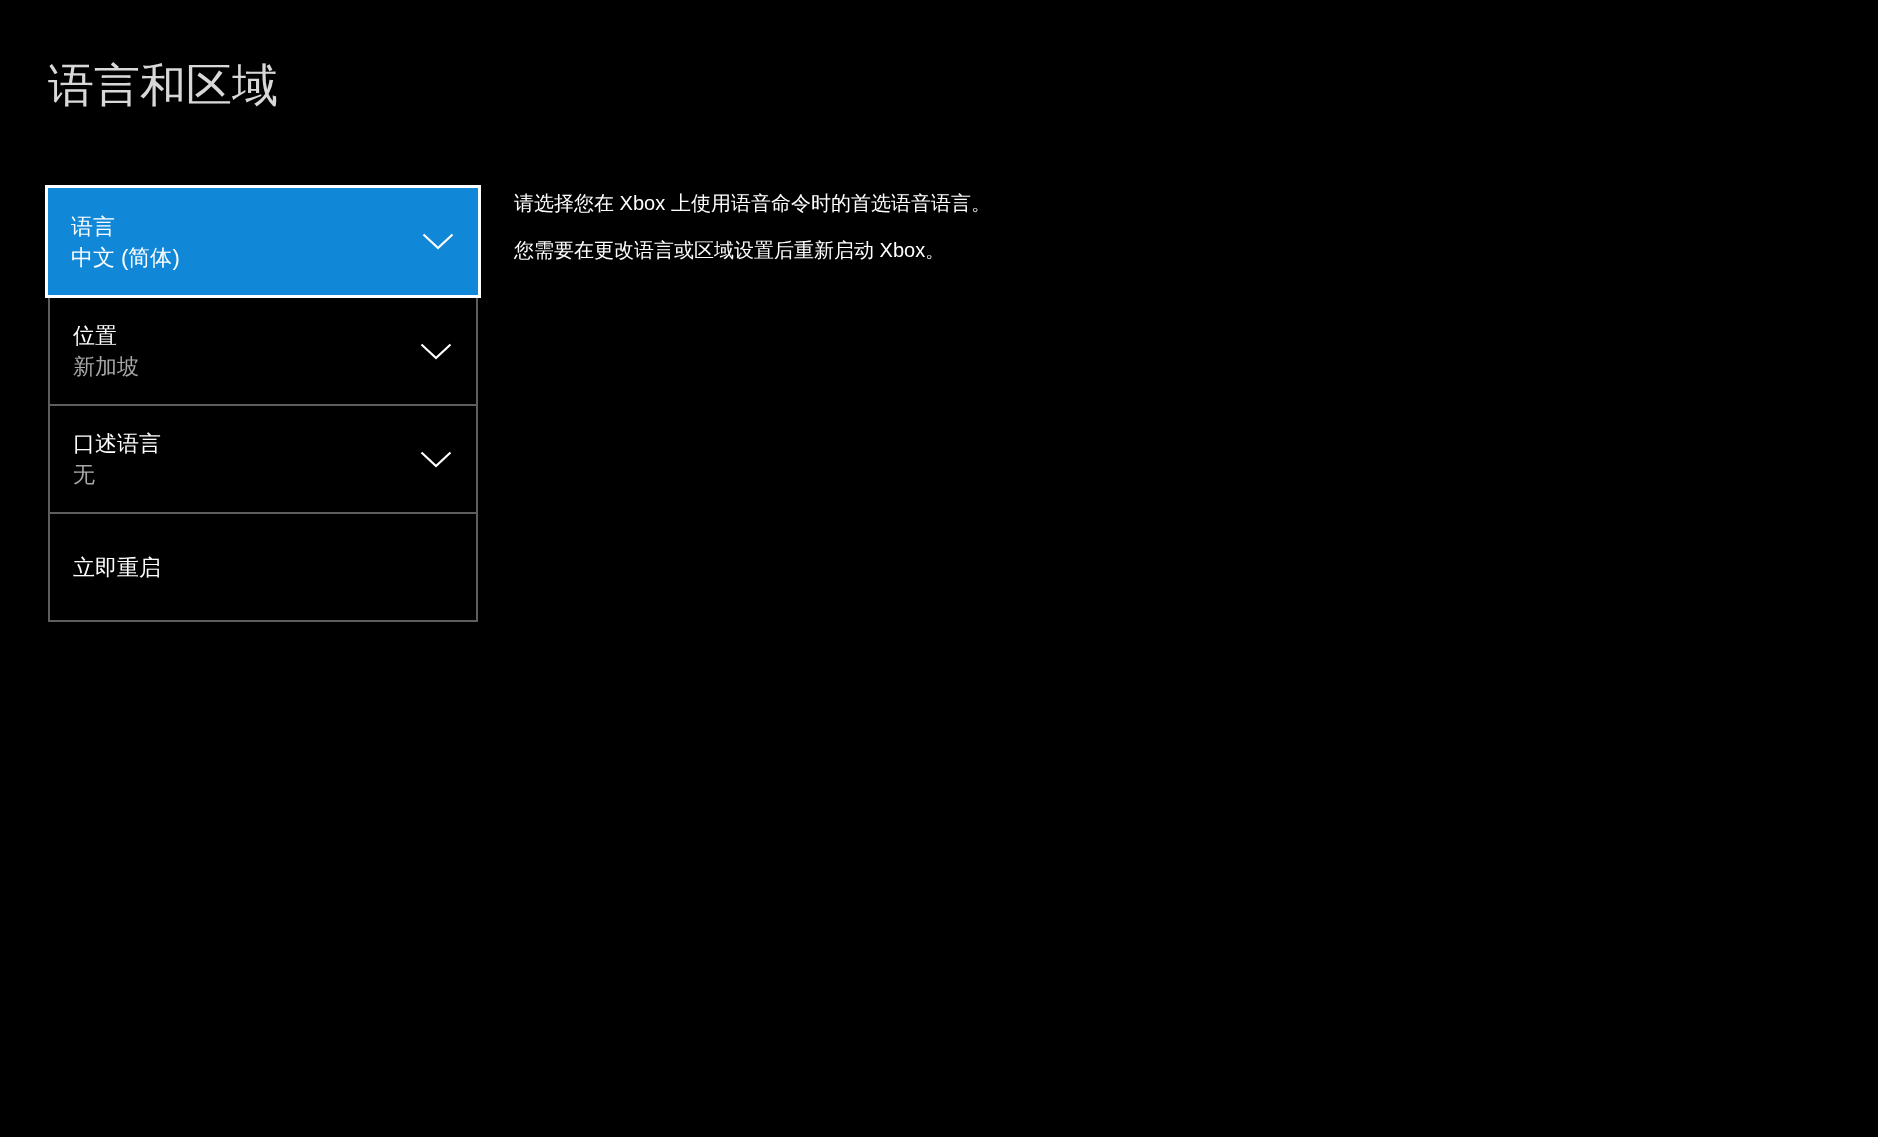 The image size is (1878, 1137). What do you see at coordinates (117, 444) in the screenshot?
I see `setting-label: 口述语言` at bounding box center [117, 444].